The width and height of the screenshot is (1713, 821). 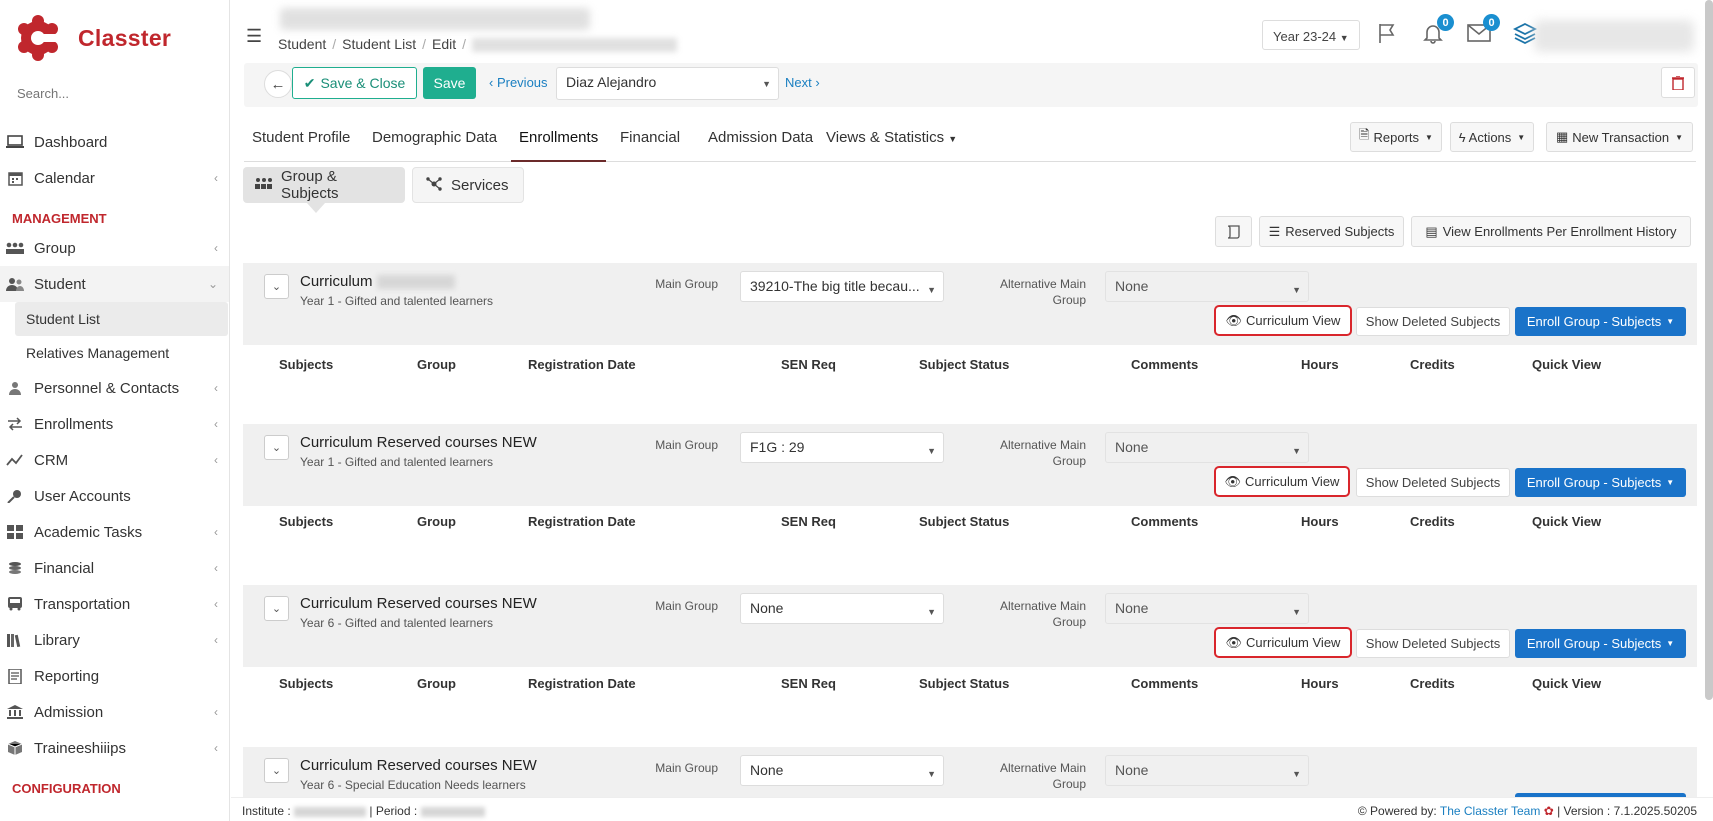 What do you see at coordinates (802, 82) in the screenshot?
I see `next-link: Next ›` at bounding box center [802, 82].